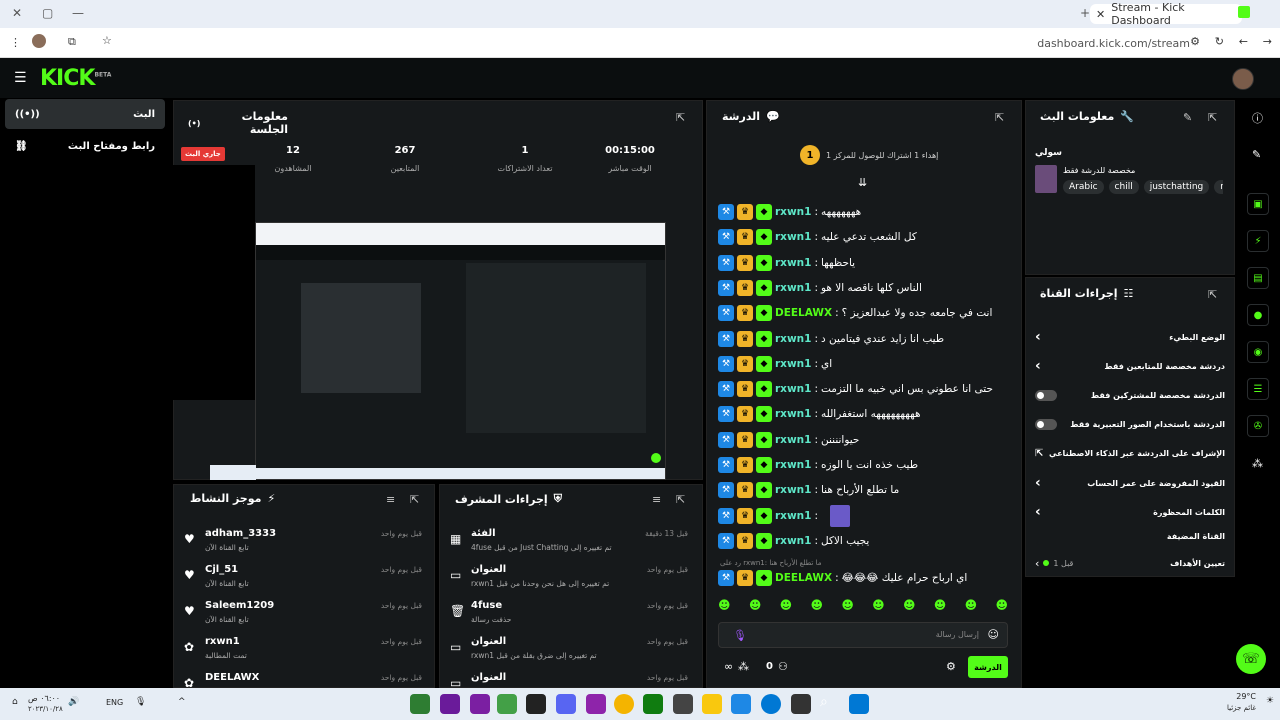 The image size is (1280, 720). I want to click on back-icon: ←, so click(1243, 41).